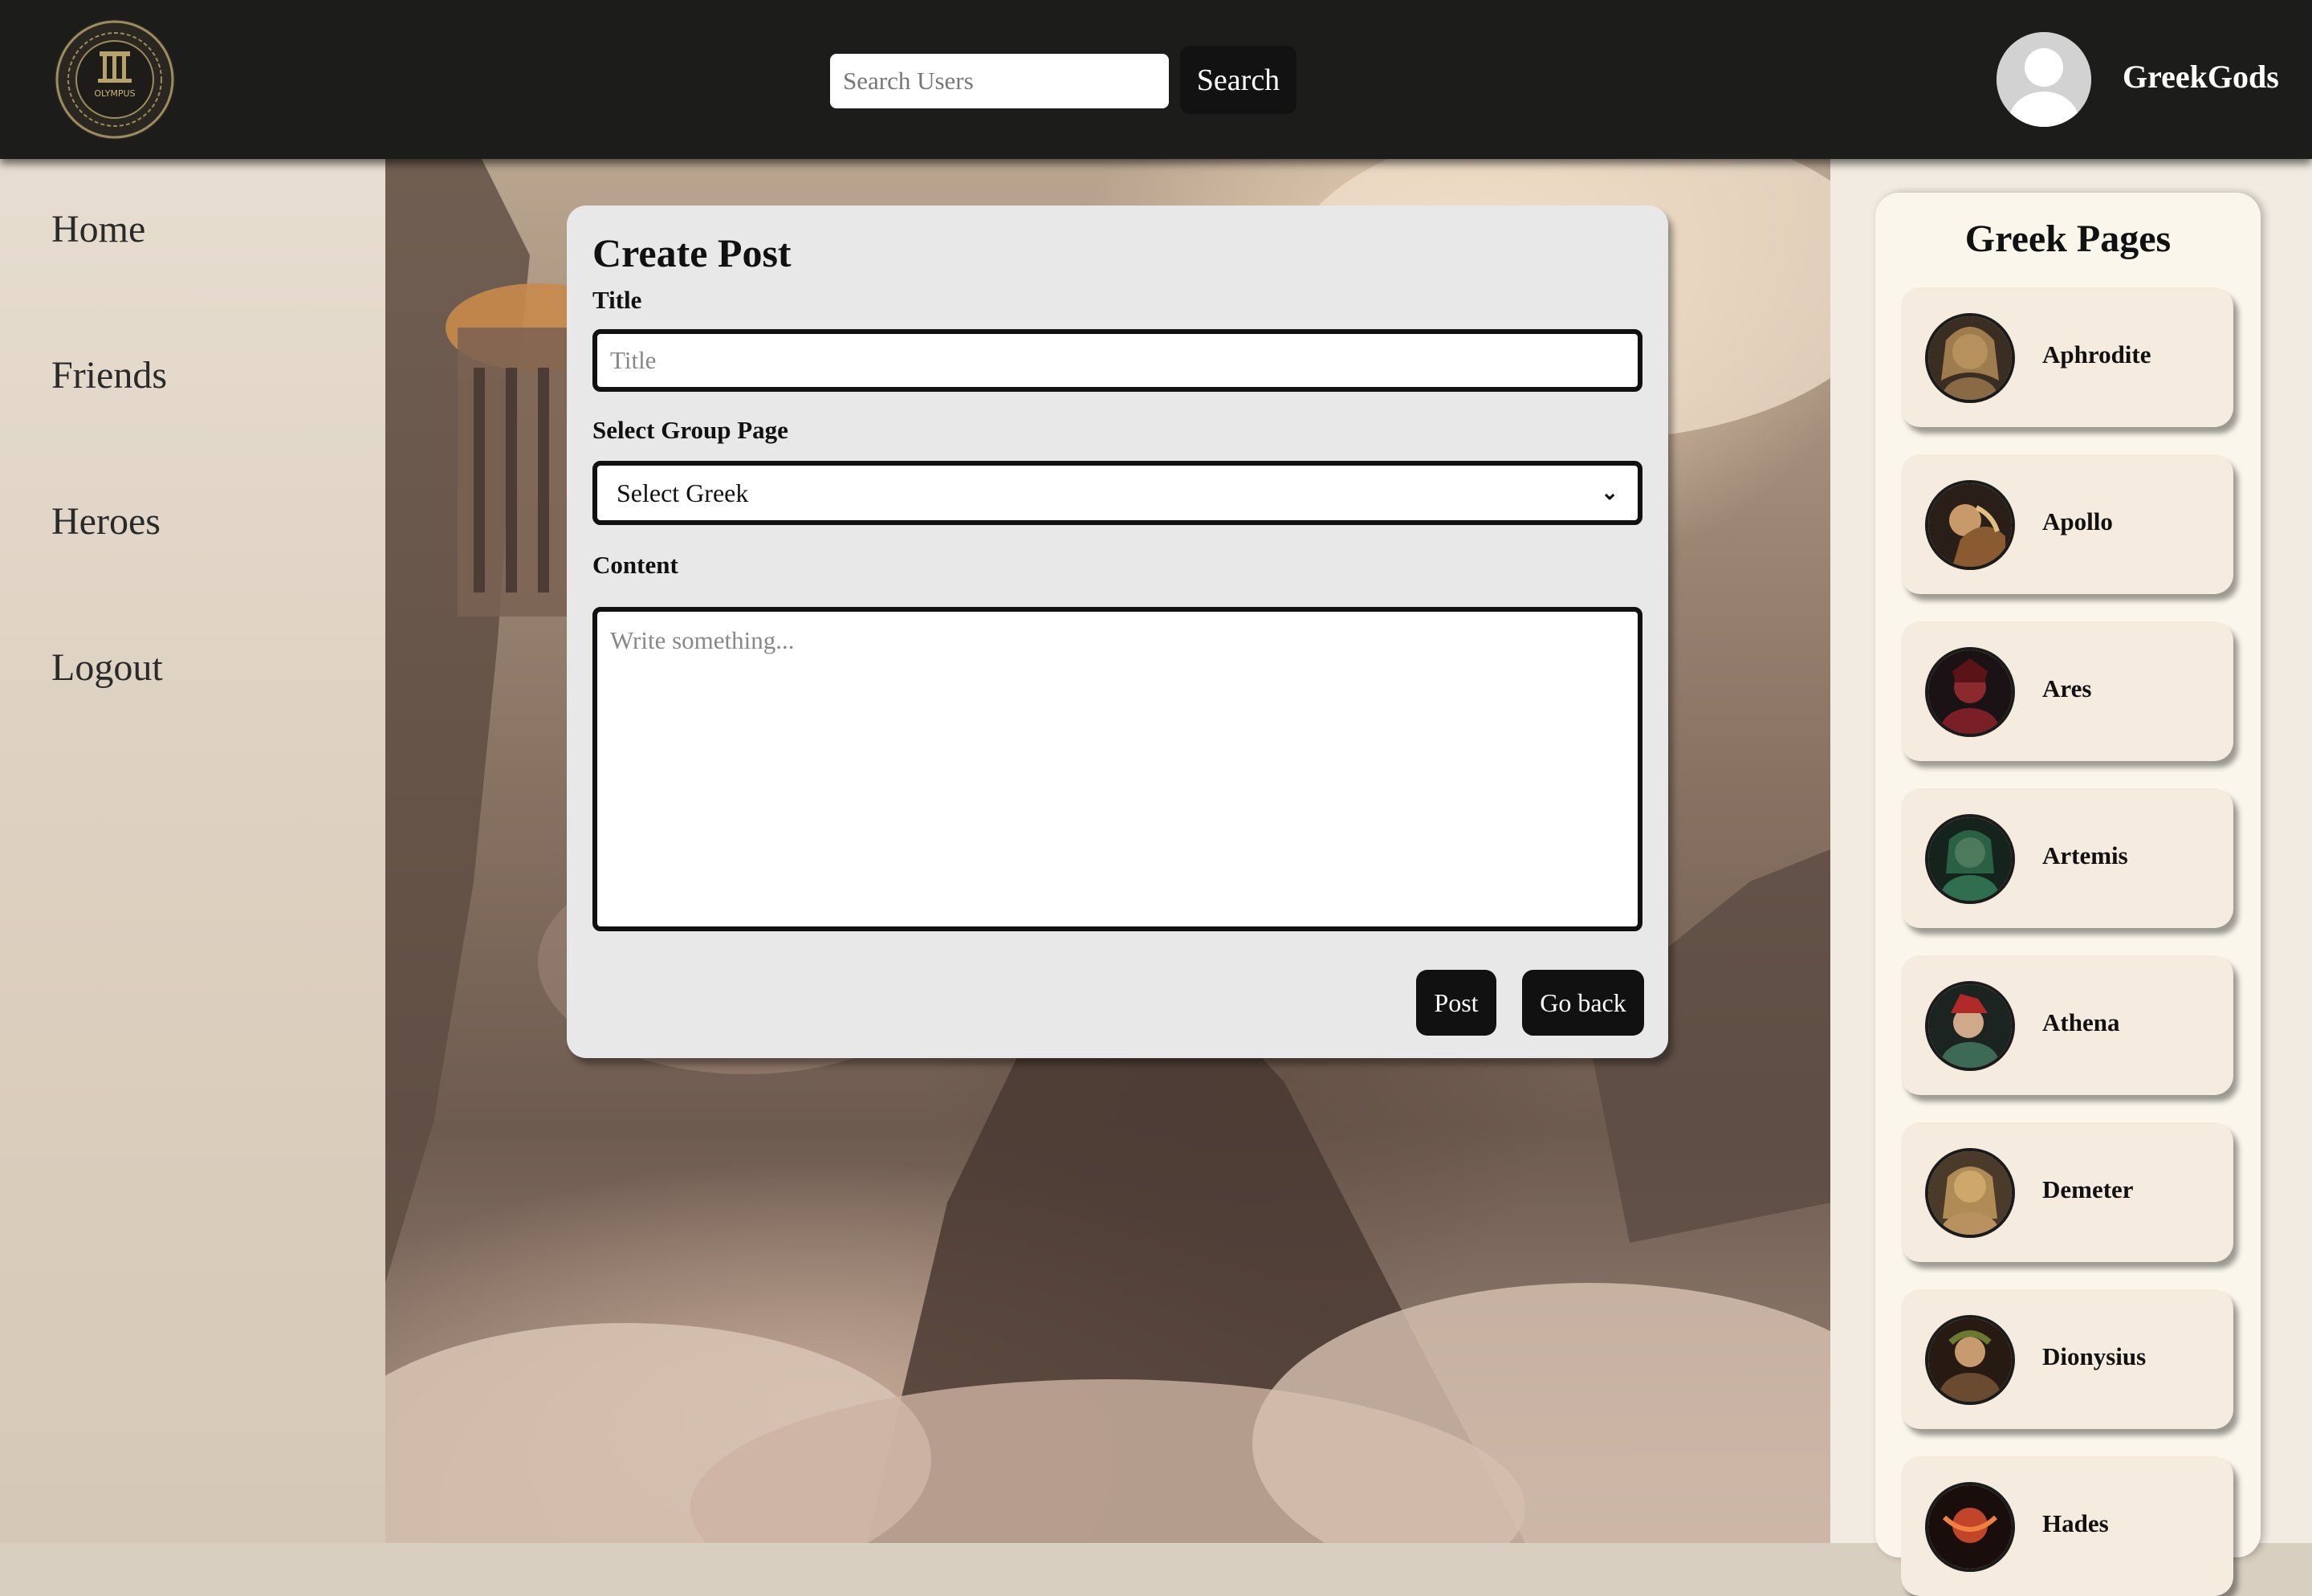  I want to click on content-textarea, so click(1117, 769).